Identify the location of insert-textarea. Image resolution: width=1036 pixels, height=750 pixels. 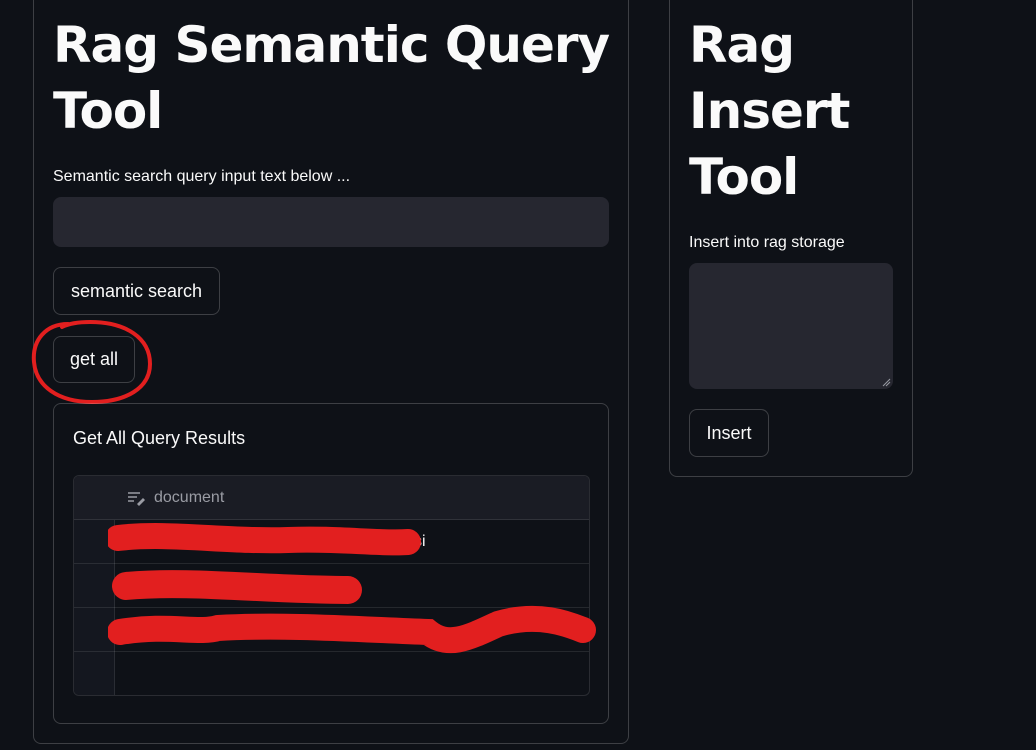
(791, 326).